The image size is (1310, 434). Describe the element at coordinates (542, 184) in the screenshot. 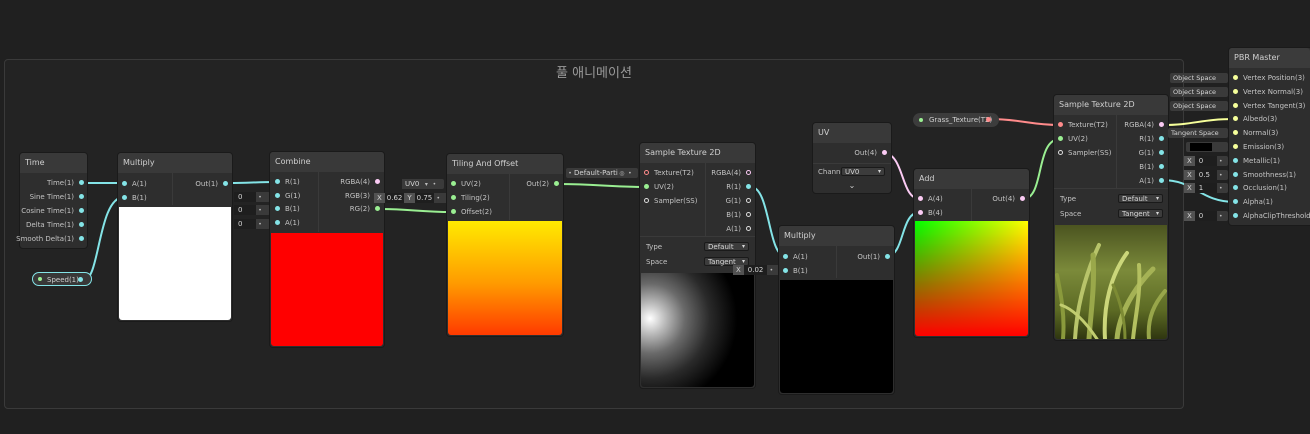

I see `tiling-output: Out(2)` at that location.